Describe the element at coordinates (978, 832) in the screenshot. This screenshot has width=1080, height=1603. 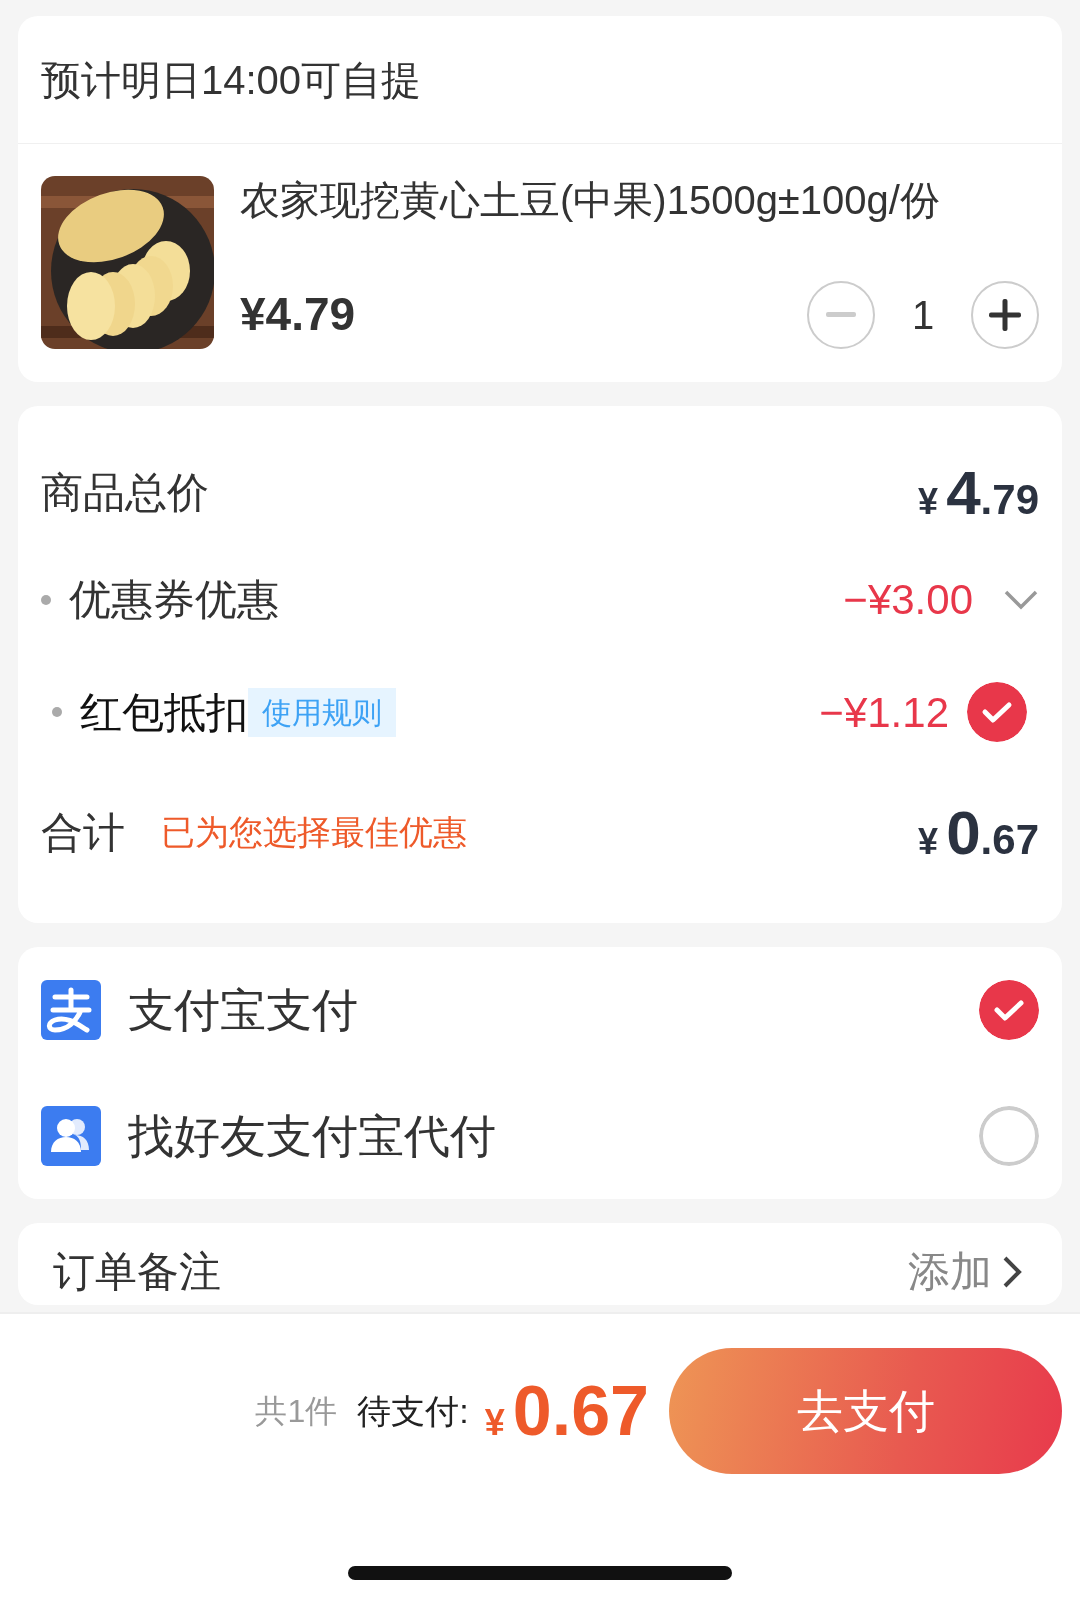
I see `total-price: ¥0.67` at that location.